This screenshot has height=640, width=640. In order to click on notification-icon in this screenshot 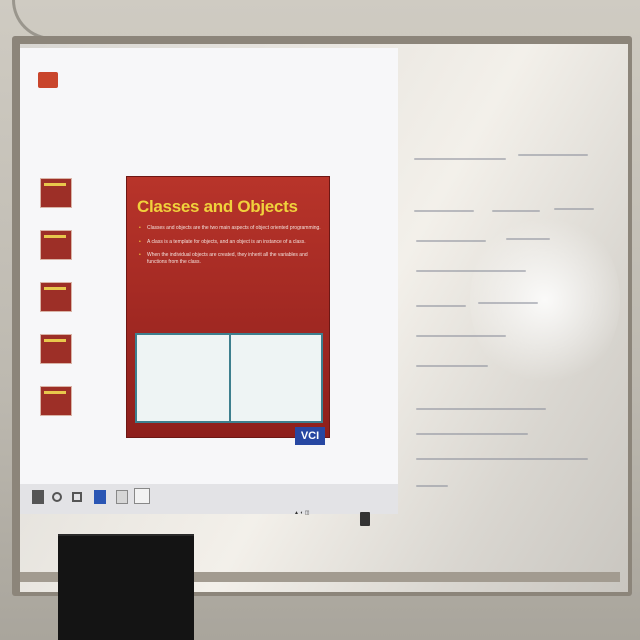, I will do `click(365, 519)`.